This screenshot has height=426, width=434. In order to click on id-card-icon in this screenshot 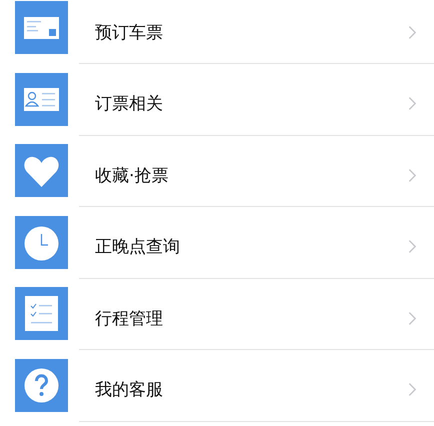, I will do `click(41, 99)`.